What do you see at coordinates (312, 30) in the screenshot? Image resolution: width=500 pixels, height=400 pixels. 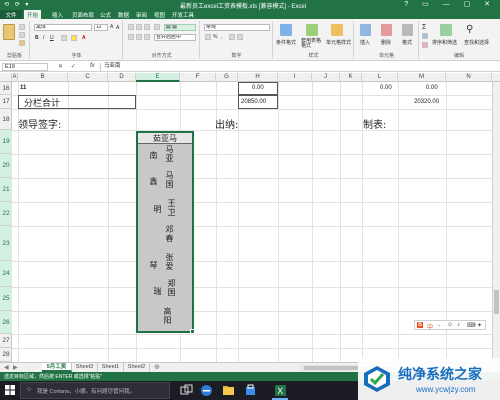 I see `format-as-table-icon` at bounding box center [312, 30].